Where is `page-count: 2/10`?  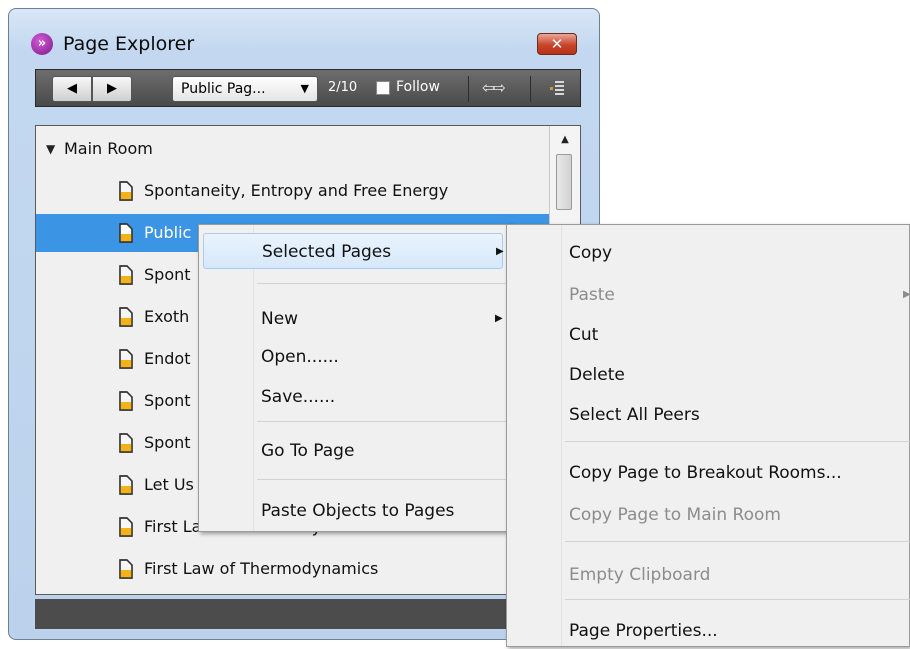 page-count: 2/10 is located at coordinates (343, 87).